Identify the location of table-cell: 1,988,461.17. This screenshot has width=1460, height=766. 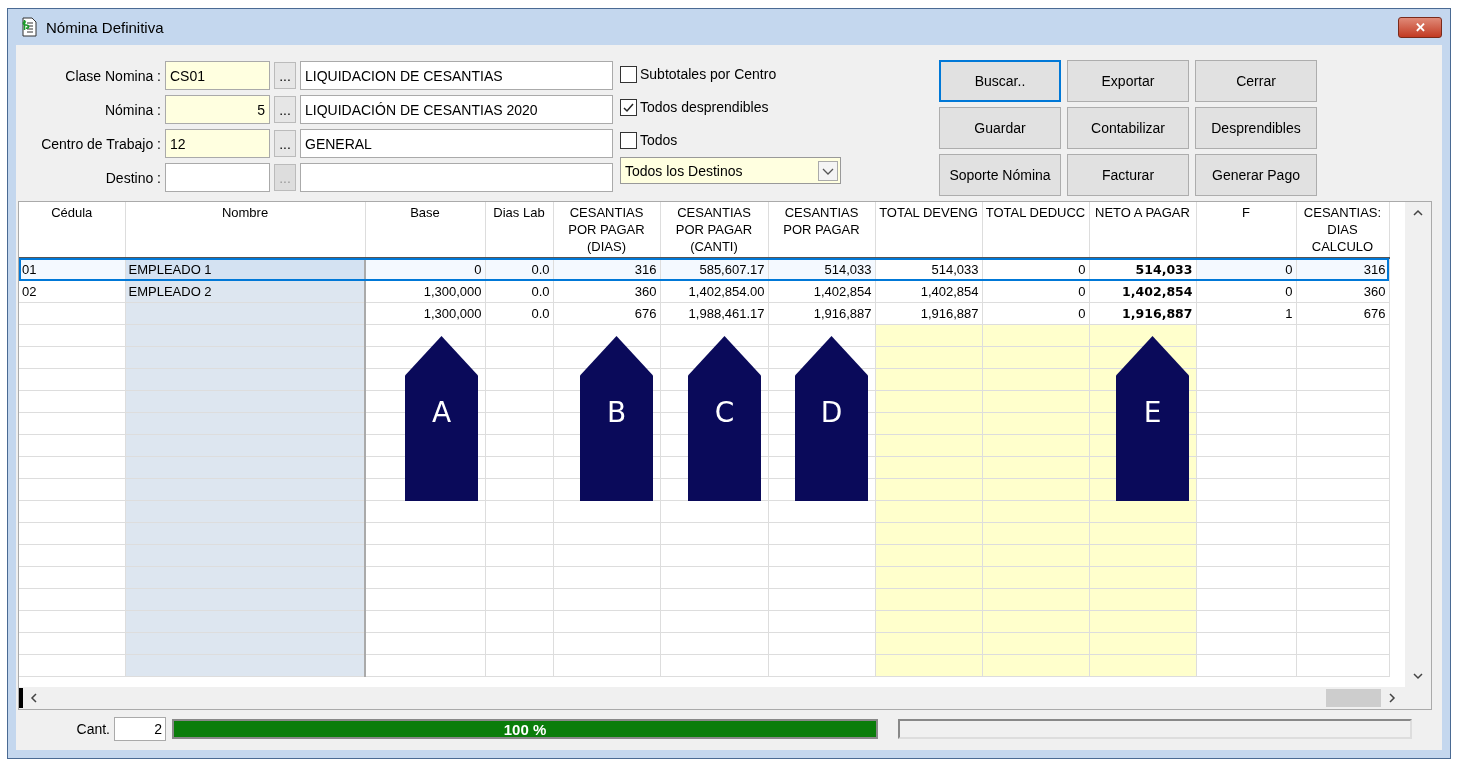
(714, 313).